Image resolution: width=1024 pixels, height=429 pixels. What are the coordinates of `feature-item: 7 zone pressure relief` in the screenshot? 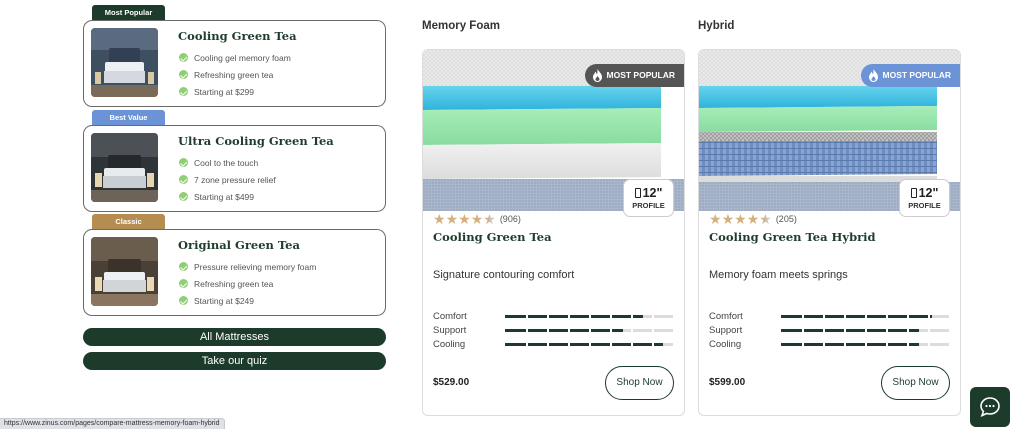 It's located at (227, 179).